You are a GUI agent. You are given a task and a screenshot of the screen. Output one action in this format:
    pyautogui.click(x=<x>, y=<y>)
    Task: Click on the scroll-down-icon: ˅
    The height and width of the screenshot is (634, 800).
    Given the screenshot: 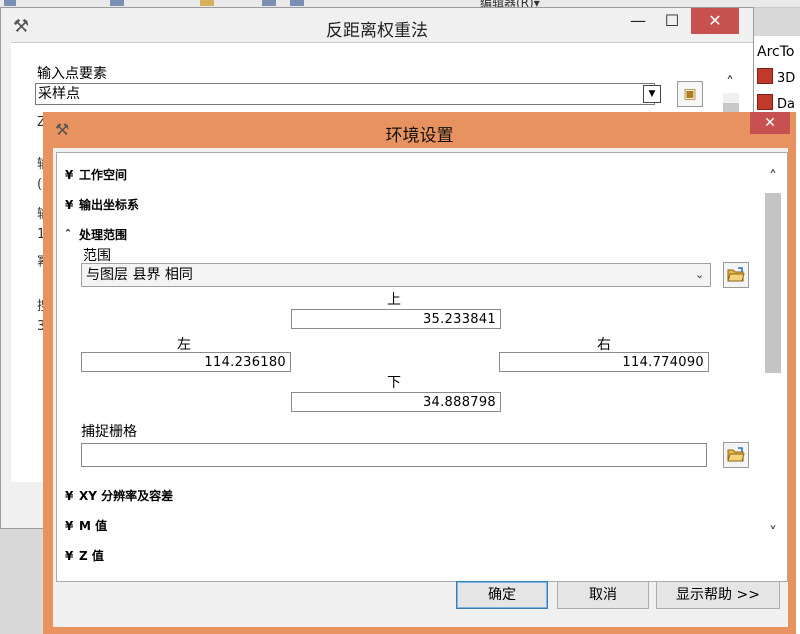 What is the action you would take?
    pyautogui.click(x=773, y=532)
    